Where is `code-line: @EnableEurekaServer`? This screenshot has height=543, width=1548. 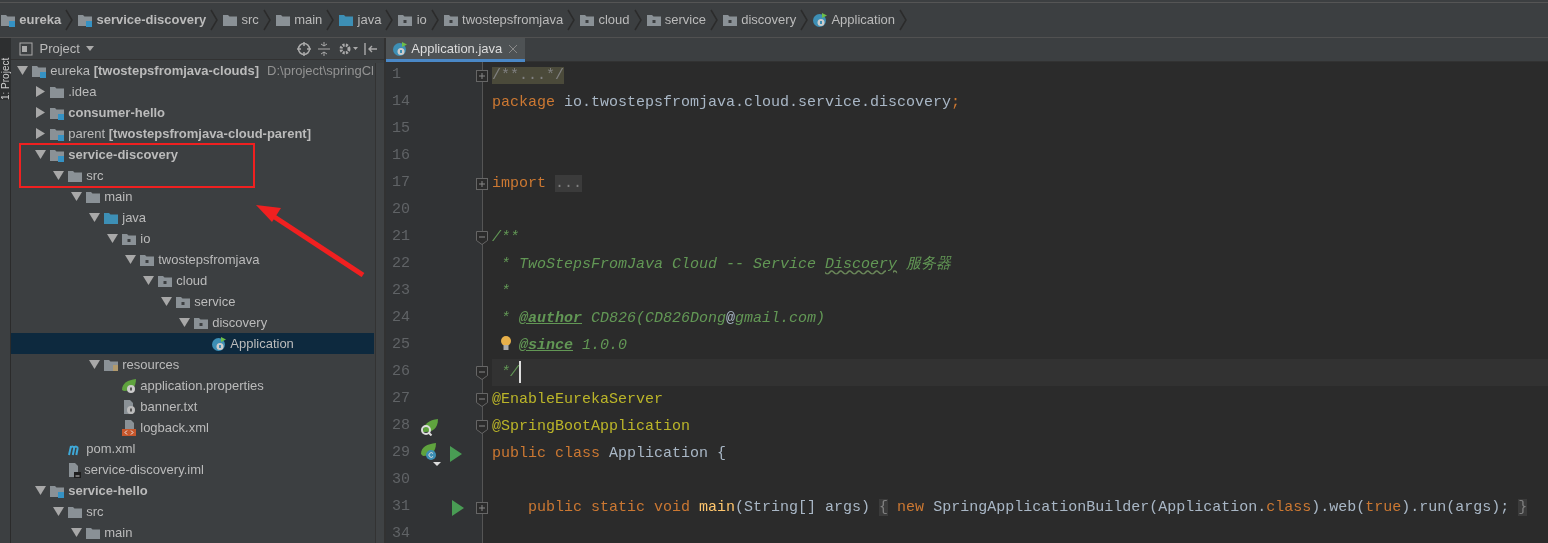
code-line: @EnableEurekaServer is located at coordinates (578, 400).